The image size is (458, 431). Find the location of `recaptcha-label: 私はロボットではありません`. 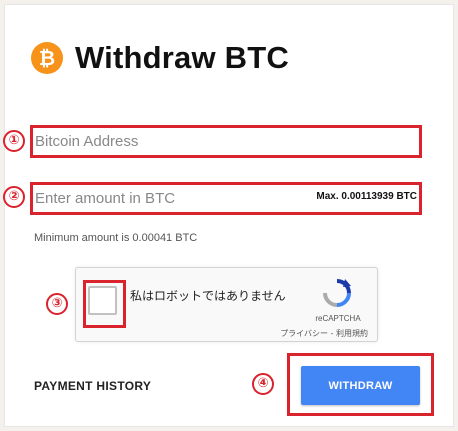

recaptcha-label: 私はロボットではありません is located at coordinates (208, 296).